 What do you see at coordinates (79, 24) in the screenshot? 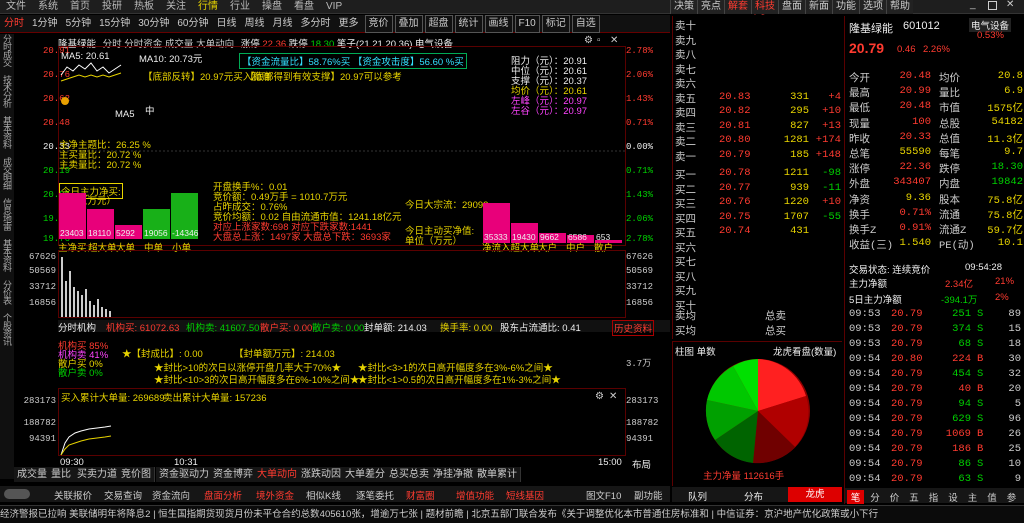
I see `tool-5min: 5分钟` at bounding box center [79, 24].